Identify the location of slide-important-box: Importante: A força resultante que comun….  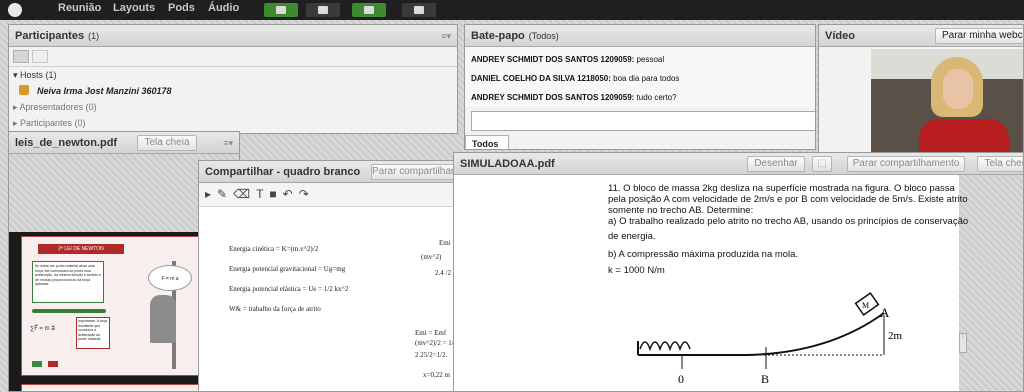
(93, 333).